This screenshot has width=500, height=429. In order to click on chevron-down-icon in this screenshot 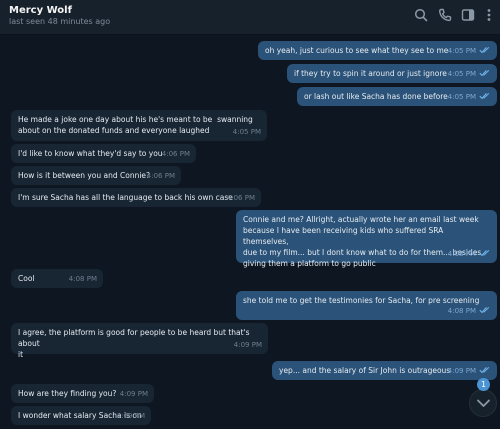, I will do `click(483, 403)`.